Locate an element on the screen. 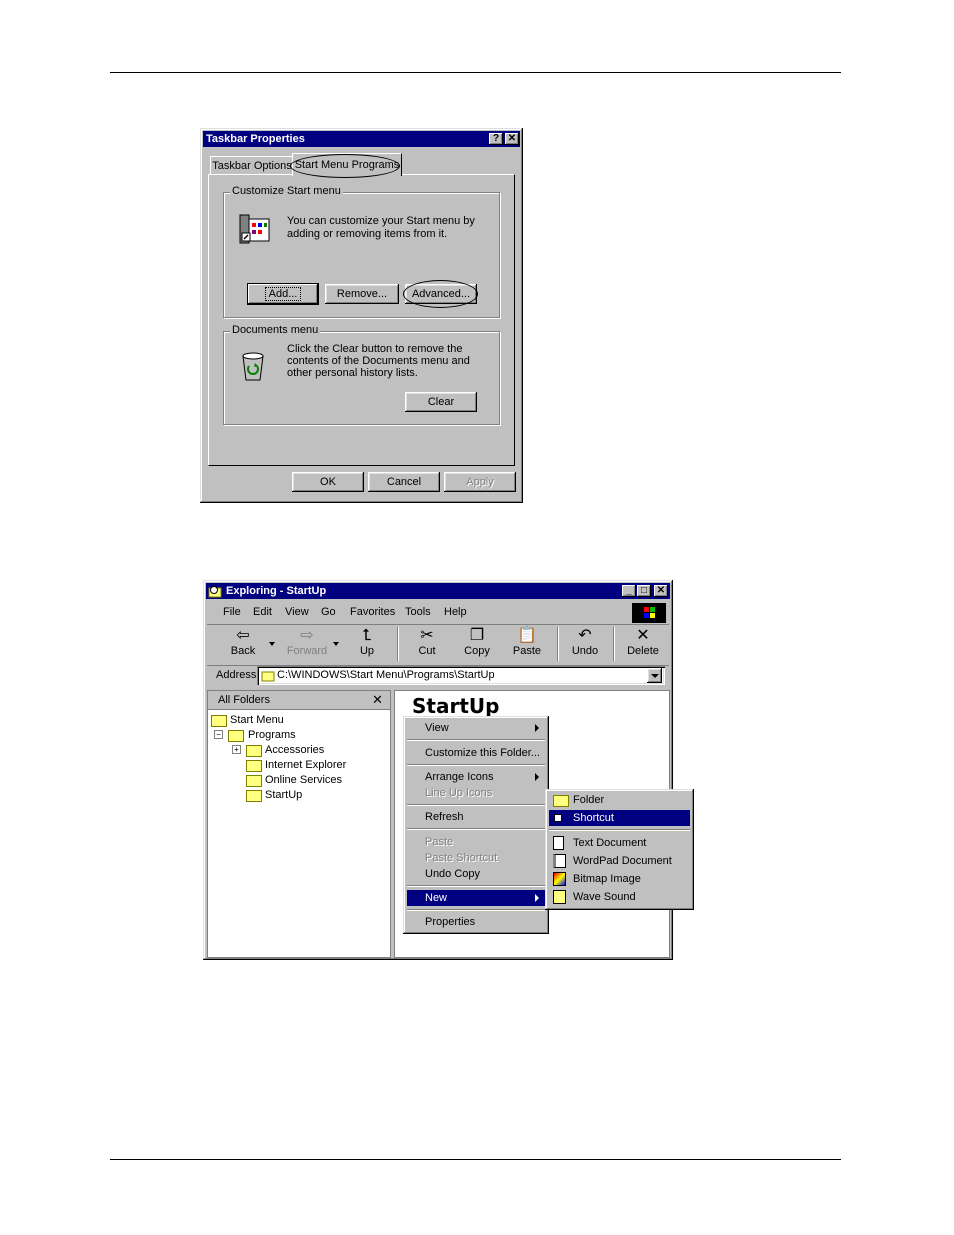  apply-button: Apply is located at coordinates (480, 482).